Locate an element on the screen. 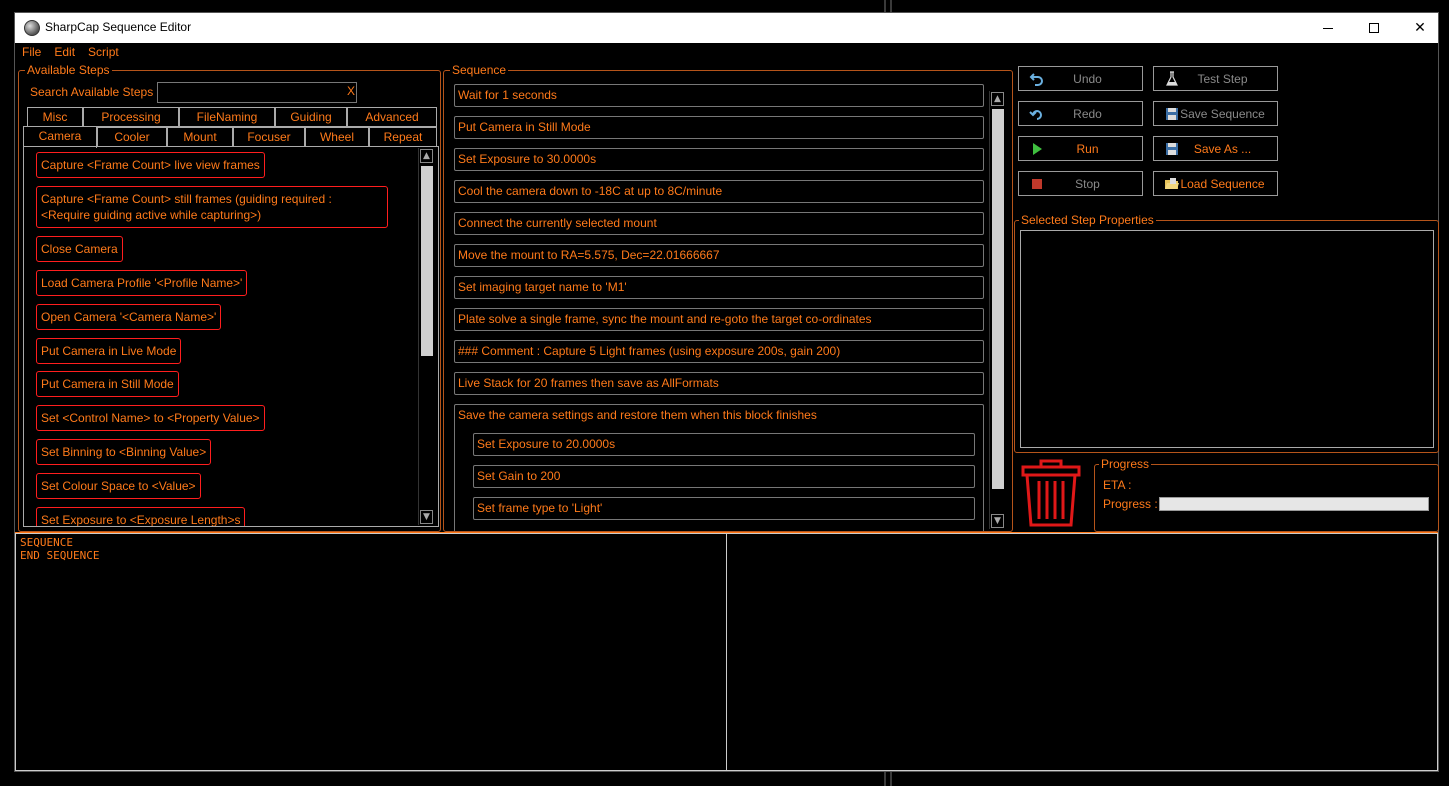 The height and width of the screenshot is (786, 1449). window-title: SharpCap Sequence Editor is located at coordinates (118, 27).